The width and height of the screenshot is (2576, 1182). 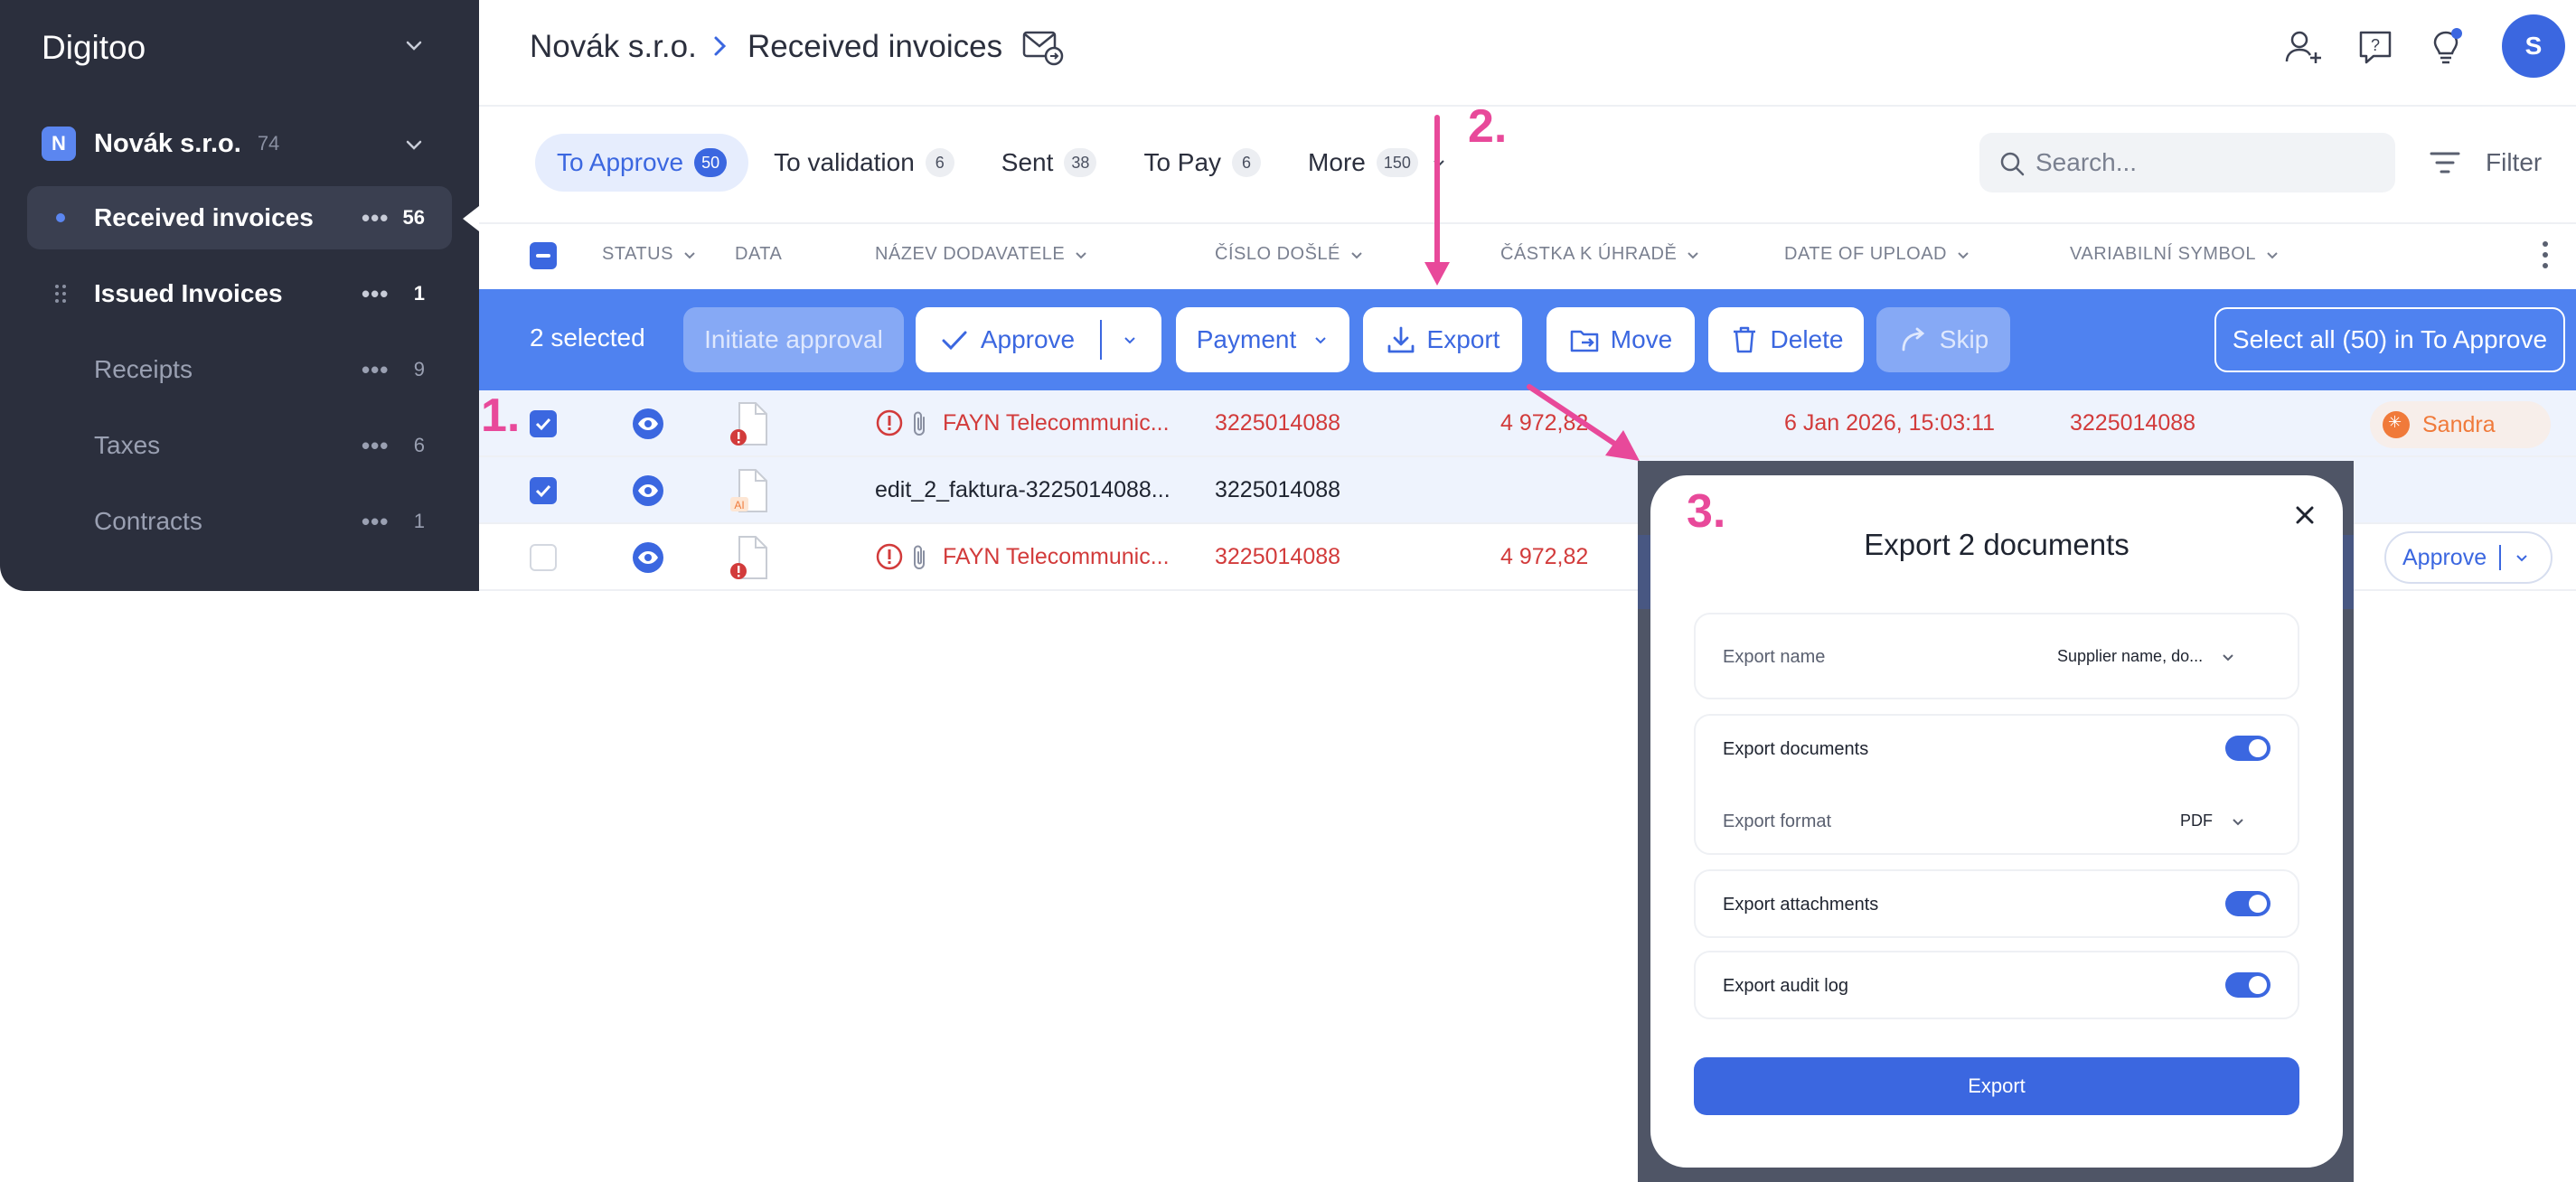 What do you see at coordinates (419, 445) in the screenshot?
I see `sidebar-item-count: 6` at bounding box center [419, 445].